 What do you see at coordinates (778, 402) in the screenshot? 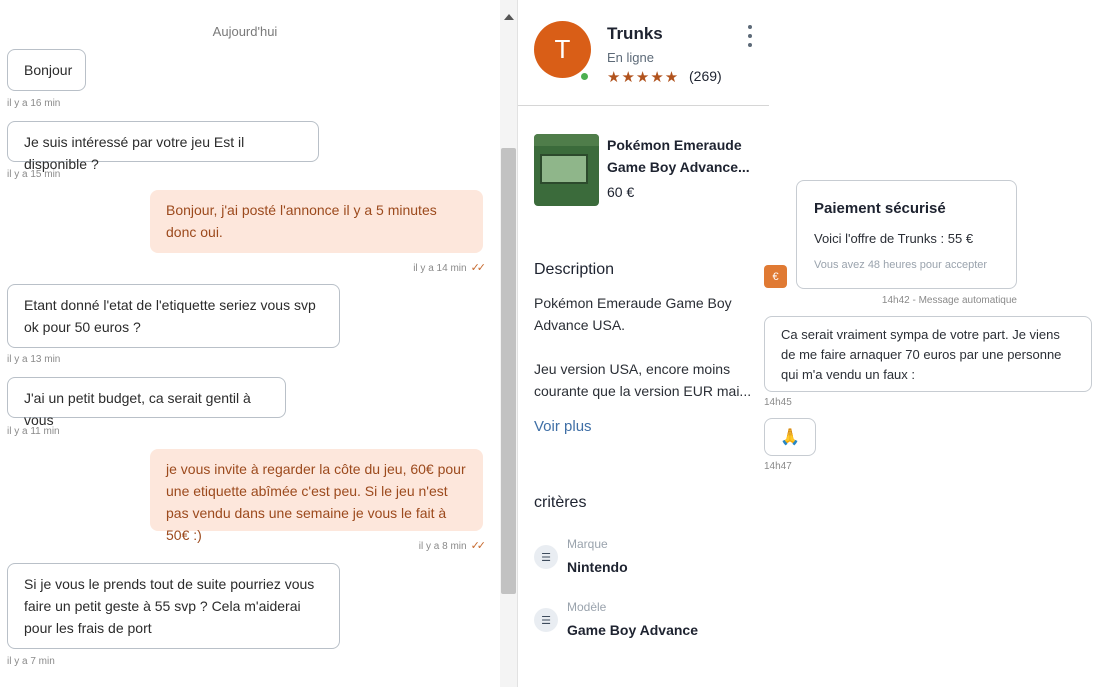
I see `message-time: 14h45` at bounding box center [778, 402].